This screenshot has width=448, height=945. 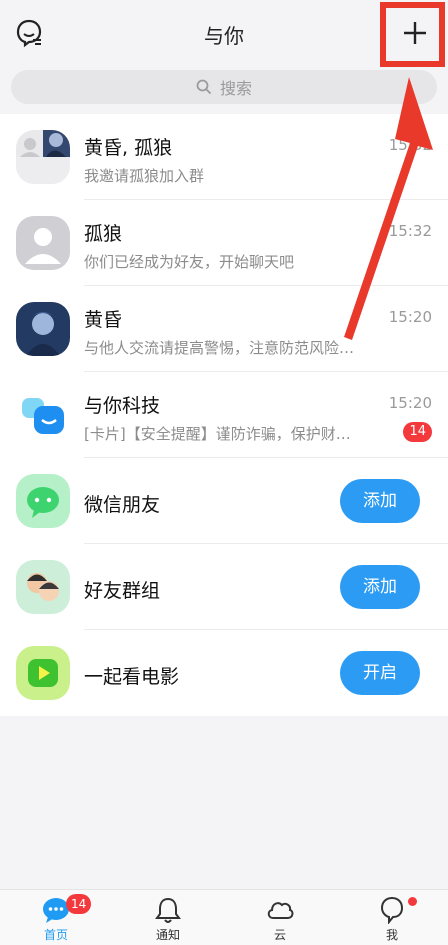 I want to click on play-icon, so click(x=43, y=673).